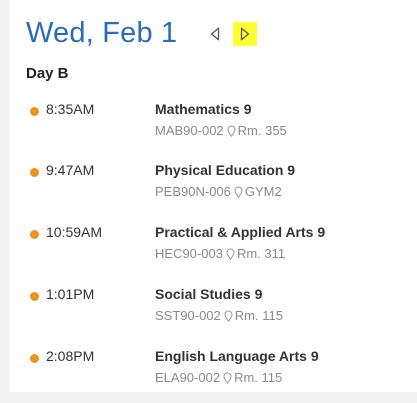  I want to click on course-name: English Language Arts 9, so click(237, 356).